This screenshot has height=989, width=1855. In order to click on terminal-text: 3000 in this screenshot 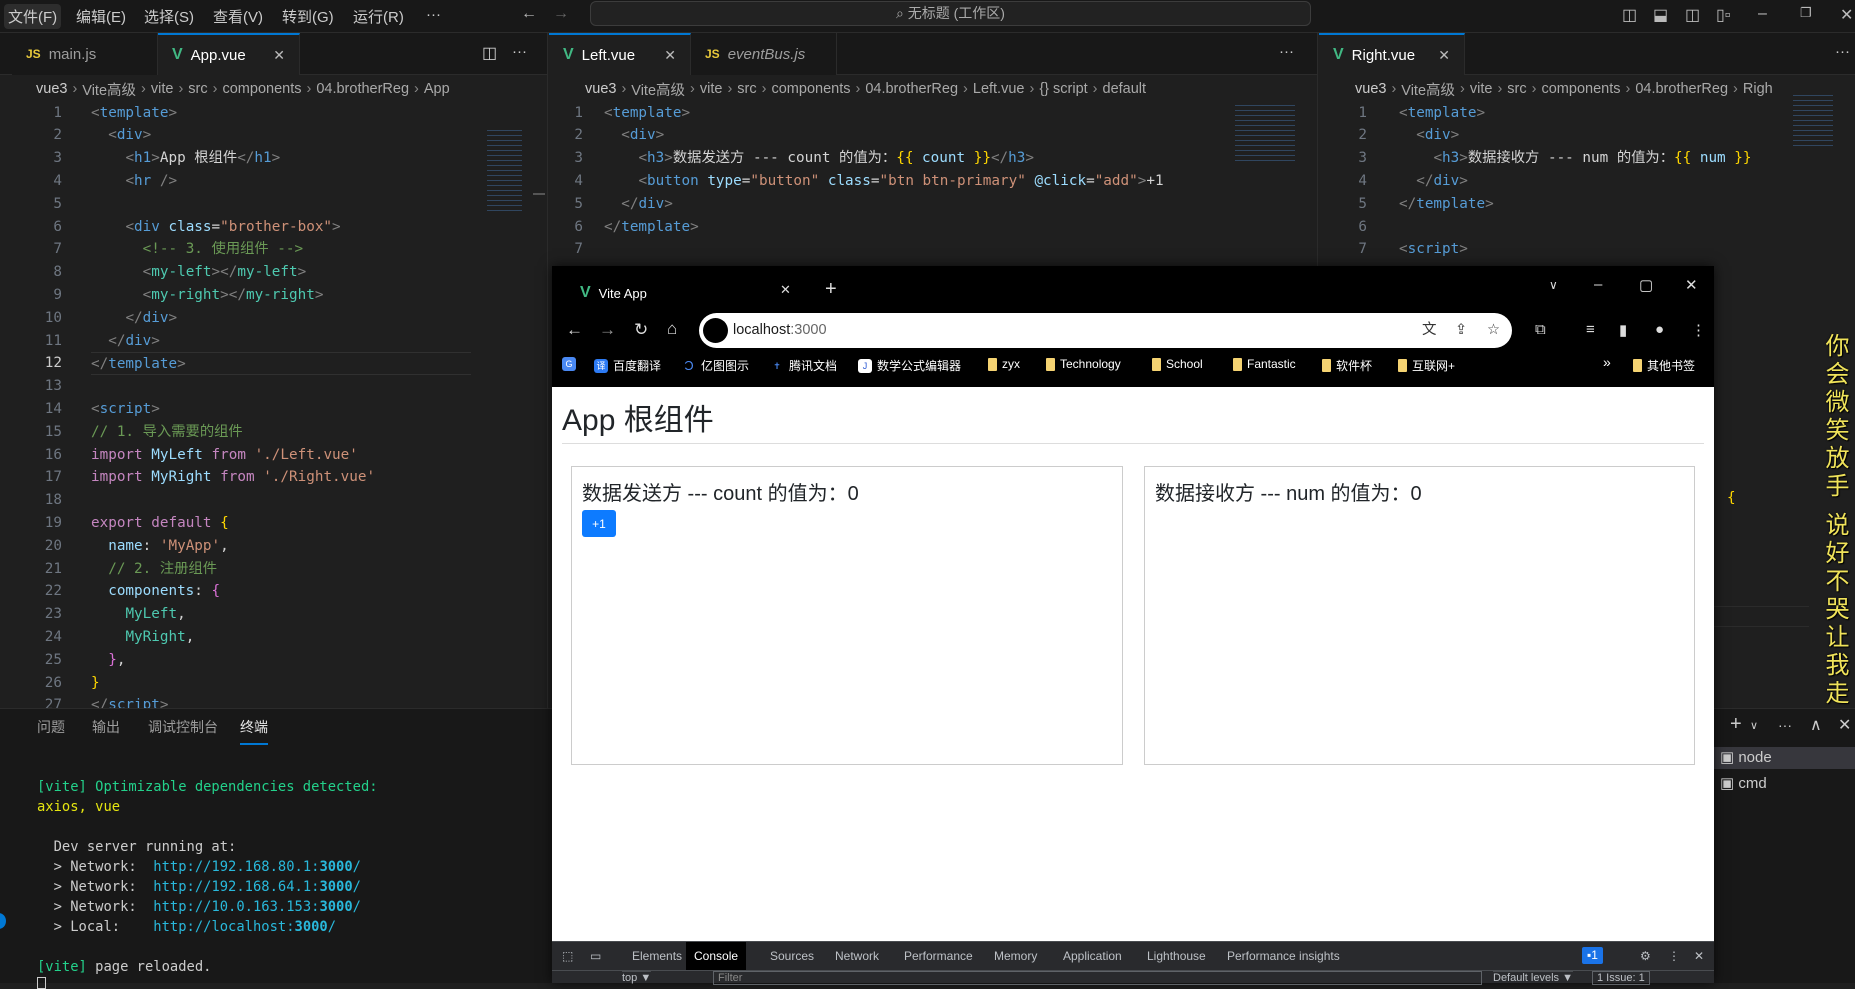, I will do `click(335, 867)`.